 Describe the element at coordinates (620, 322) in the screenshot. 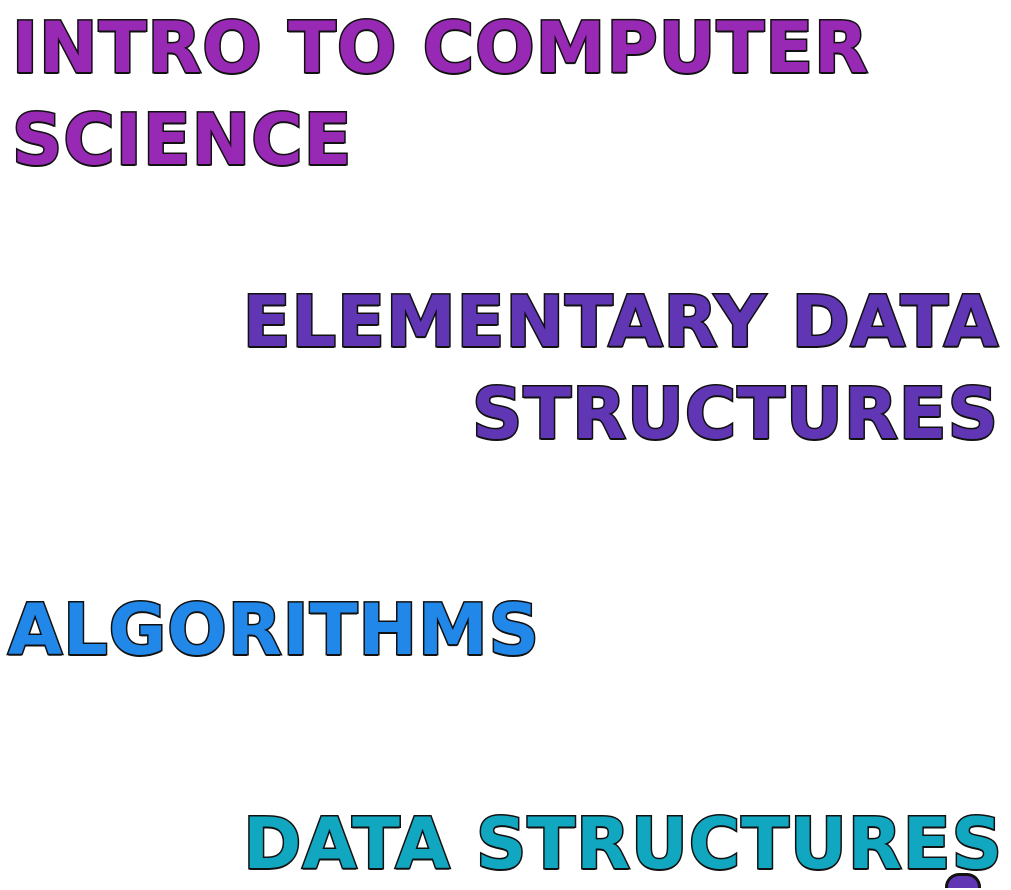

I see `heading-line: ELEMENTARY DATA` at that location.